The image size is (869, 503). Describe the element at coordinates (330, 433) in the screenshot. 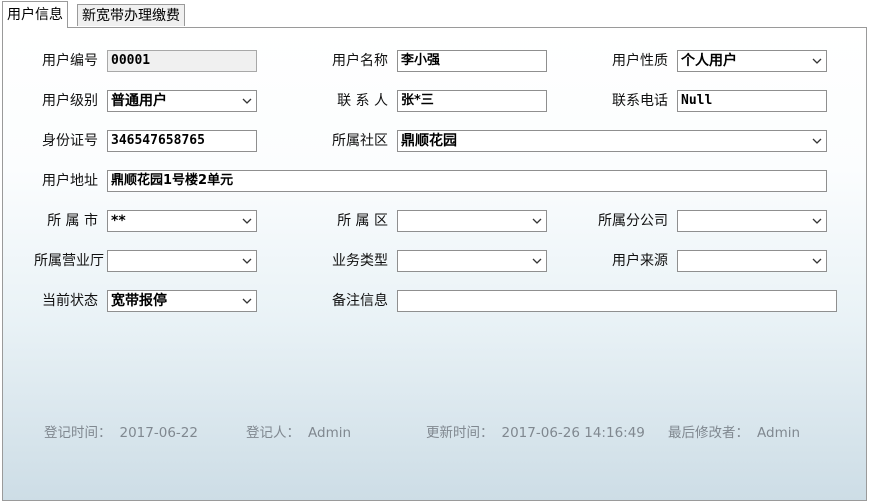

I see `register-by-value: Admin` at that location.